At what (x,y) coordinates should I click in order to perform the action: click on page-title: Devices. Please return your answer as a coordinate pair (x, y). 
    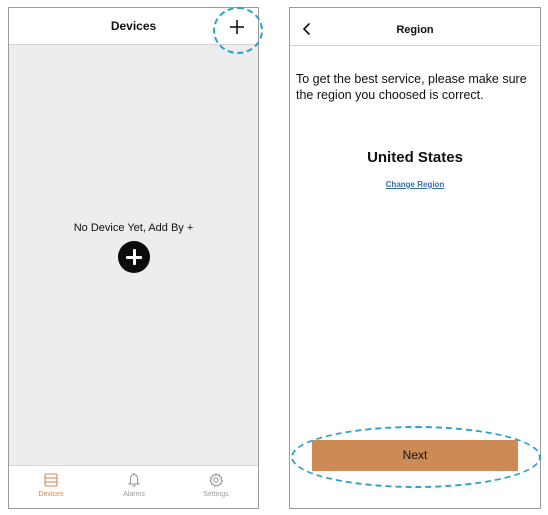
    Looking at the image, I should click on (133, 26).